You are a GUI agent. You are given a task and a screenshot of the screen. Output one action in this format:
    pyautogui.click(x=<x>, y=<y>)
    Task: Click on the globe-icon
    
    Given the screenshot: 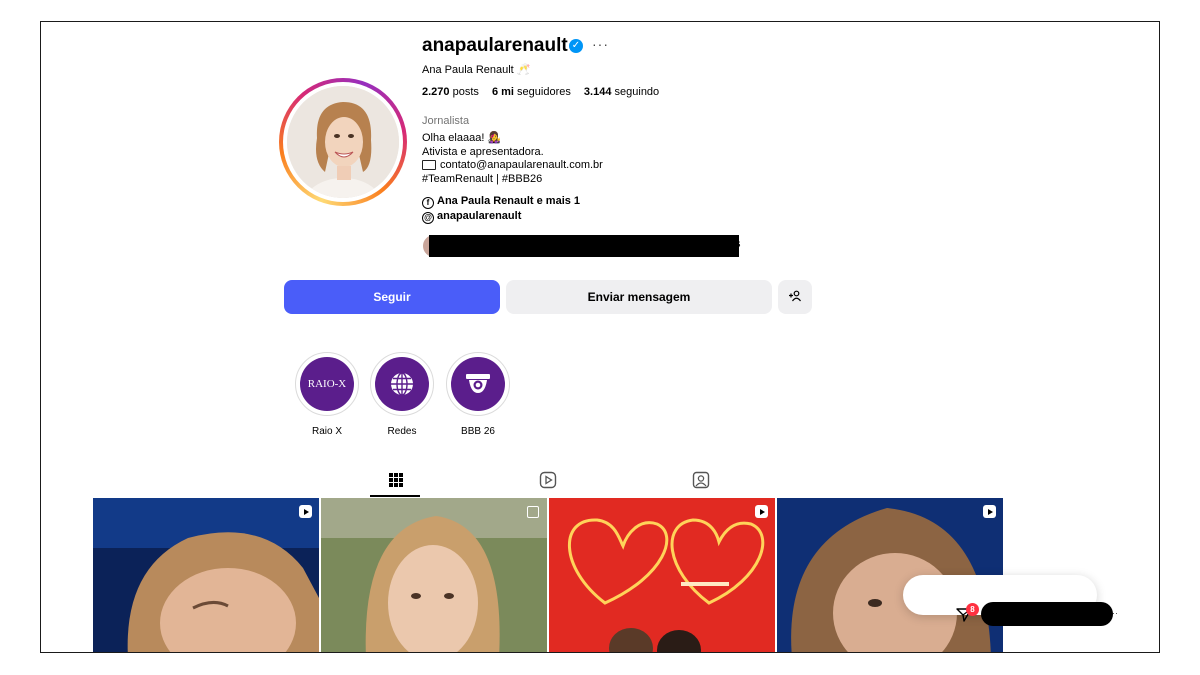 What is the action you would take?
    pyautogui.click(x=402, y=384)
    